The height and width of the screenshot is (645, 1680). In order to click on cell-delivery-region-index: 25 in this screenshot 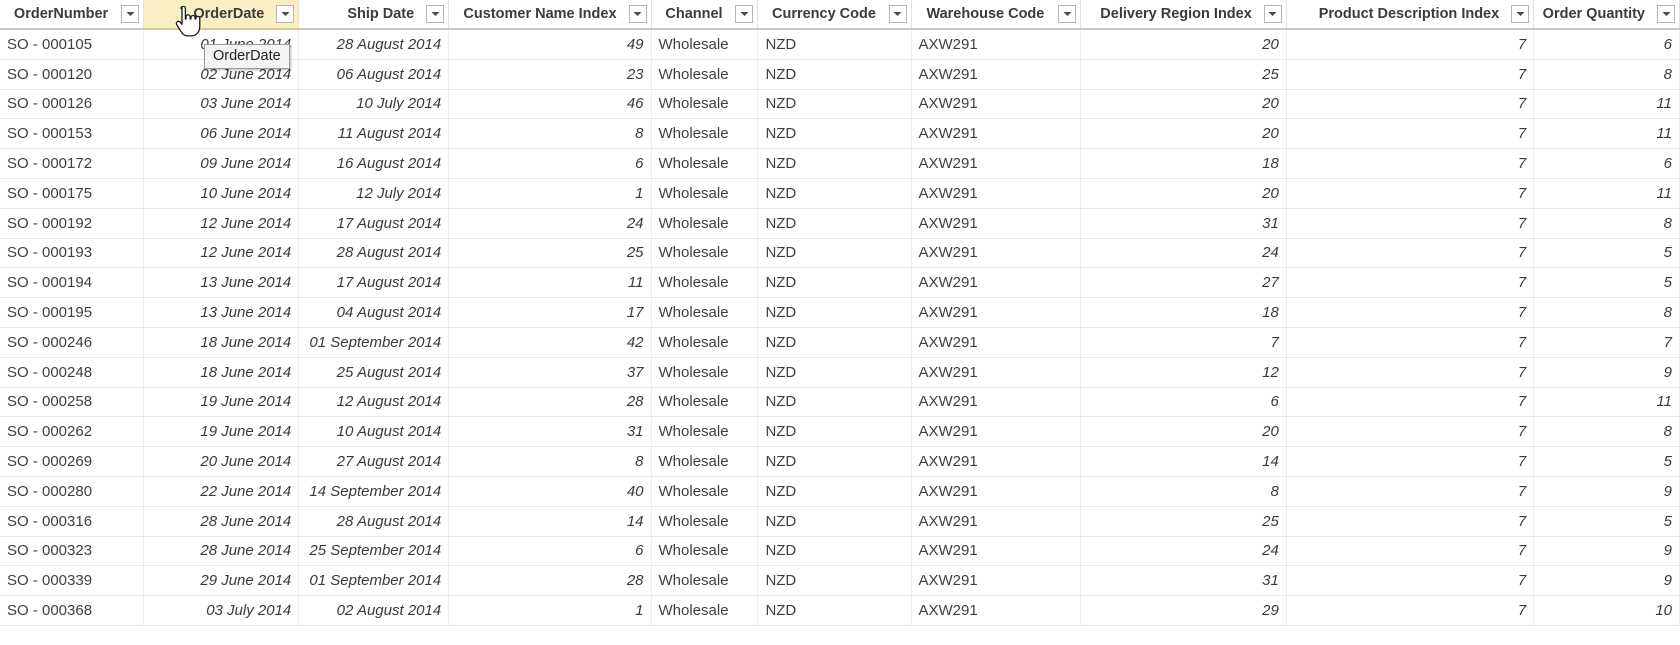, I will do `click(1183, 74)`.